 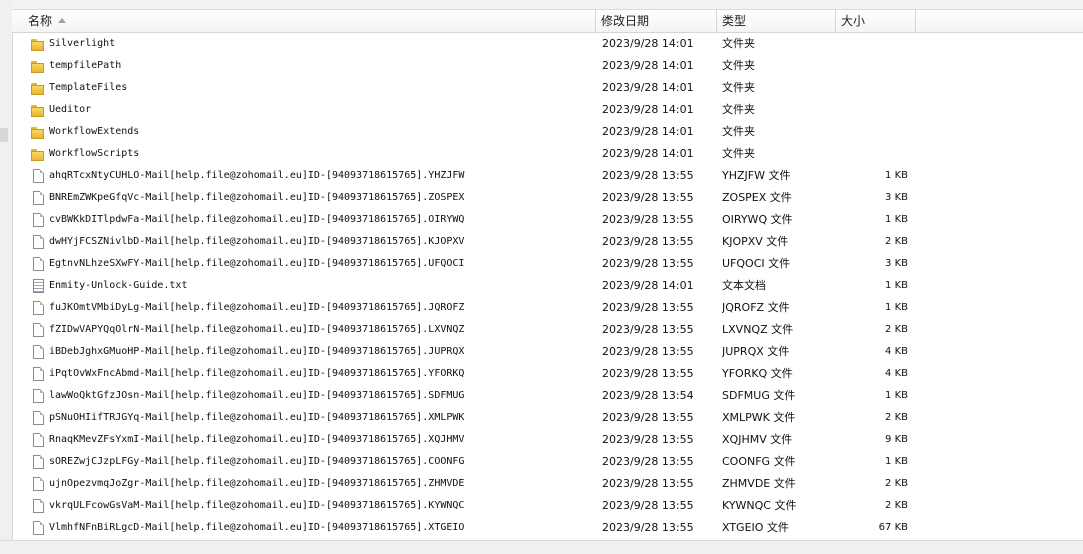 I want to click on file-type: COONFG 文件, so click(x=759, y=461).